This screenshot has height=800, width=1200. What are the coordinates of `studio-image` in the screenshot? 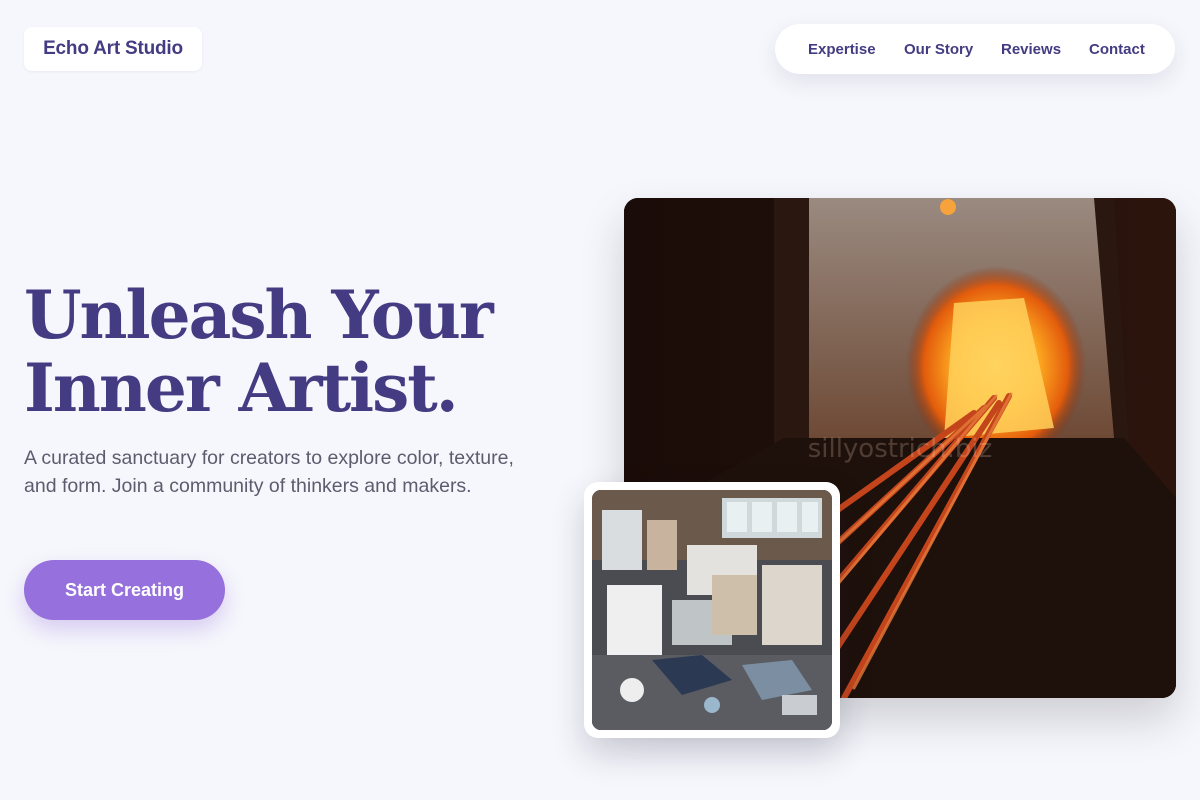 It's located at (712, 610).